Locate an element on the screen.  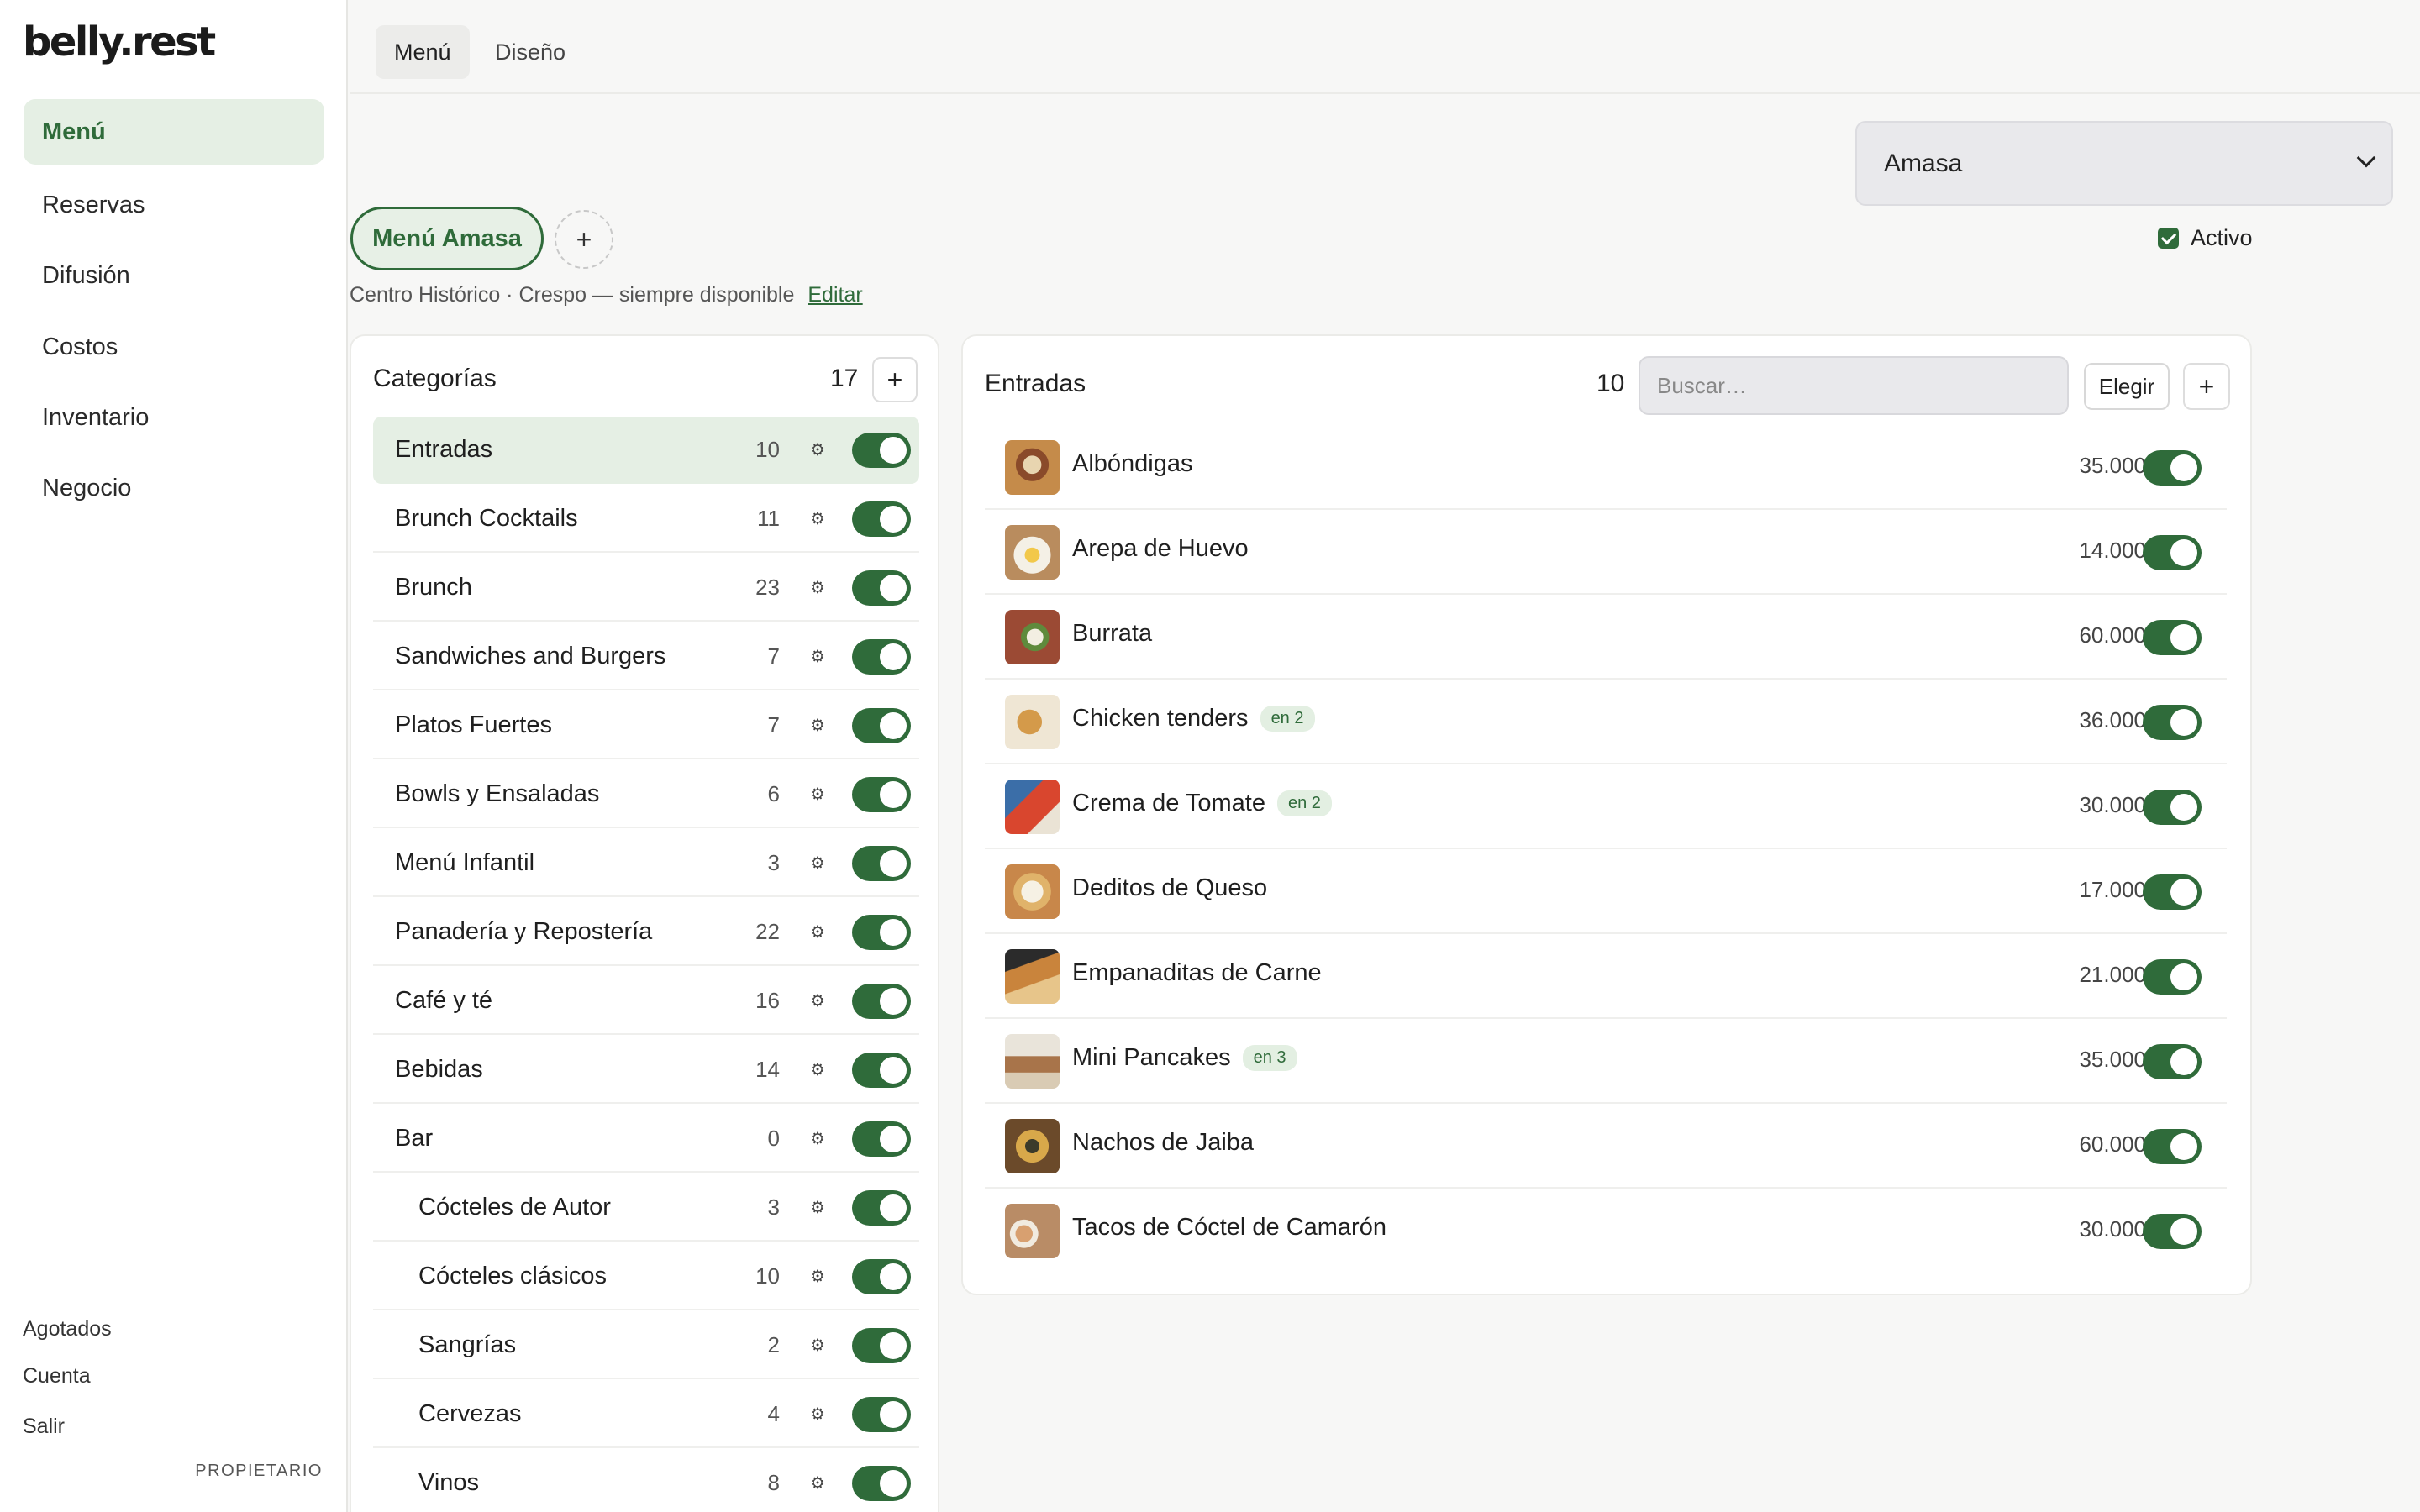
tab-menu: Menú is located at coordinates (423, 52).